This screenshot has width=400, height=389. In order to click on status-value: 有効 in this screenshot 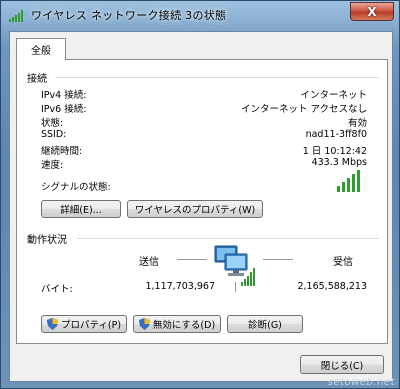, I will do `click(357, 123)`.